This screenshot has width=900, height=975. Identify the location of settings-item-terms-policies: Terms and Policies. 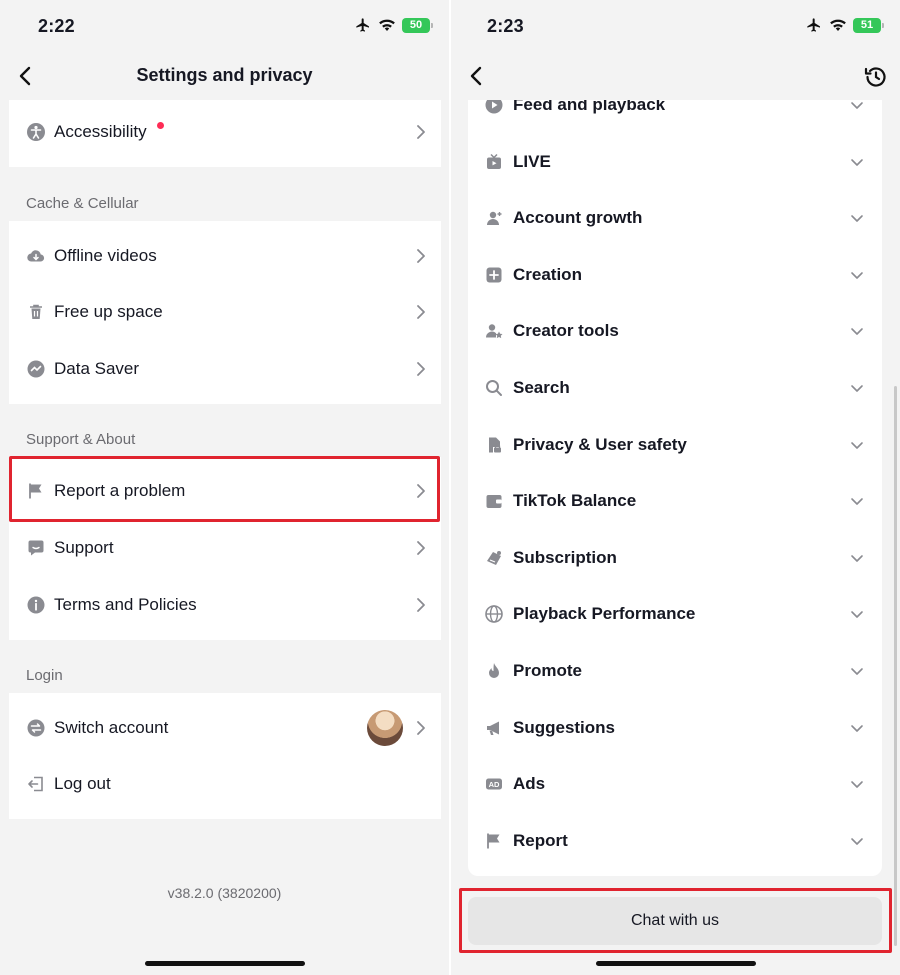
(225, 605).